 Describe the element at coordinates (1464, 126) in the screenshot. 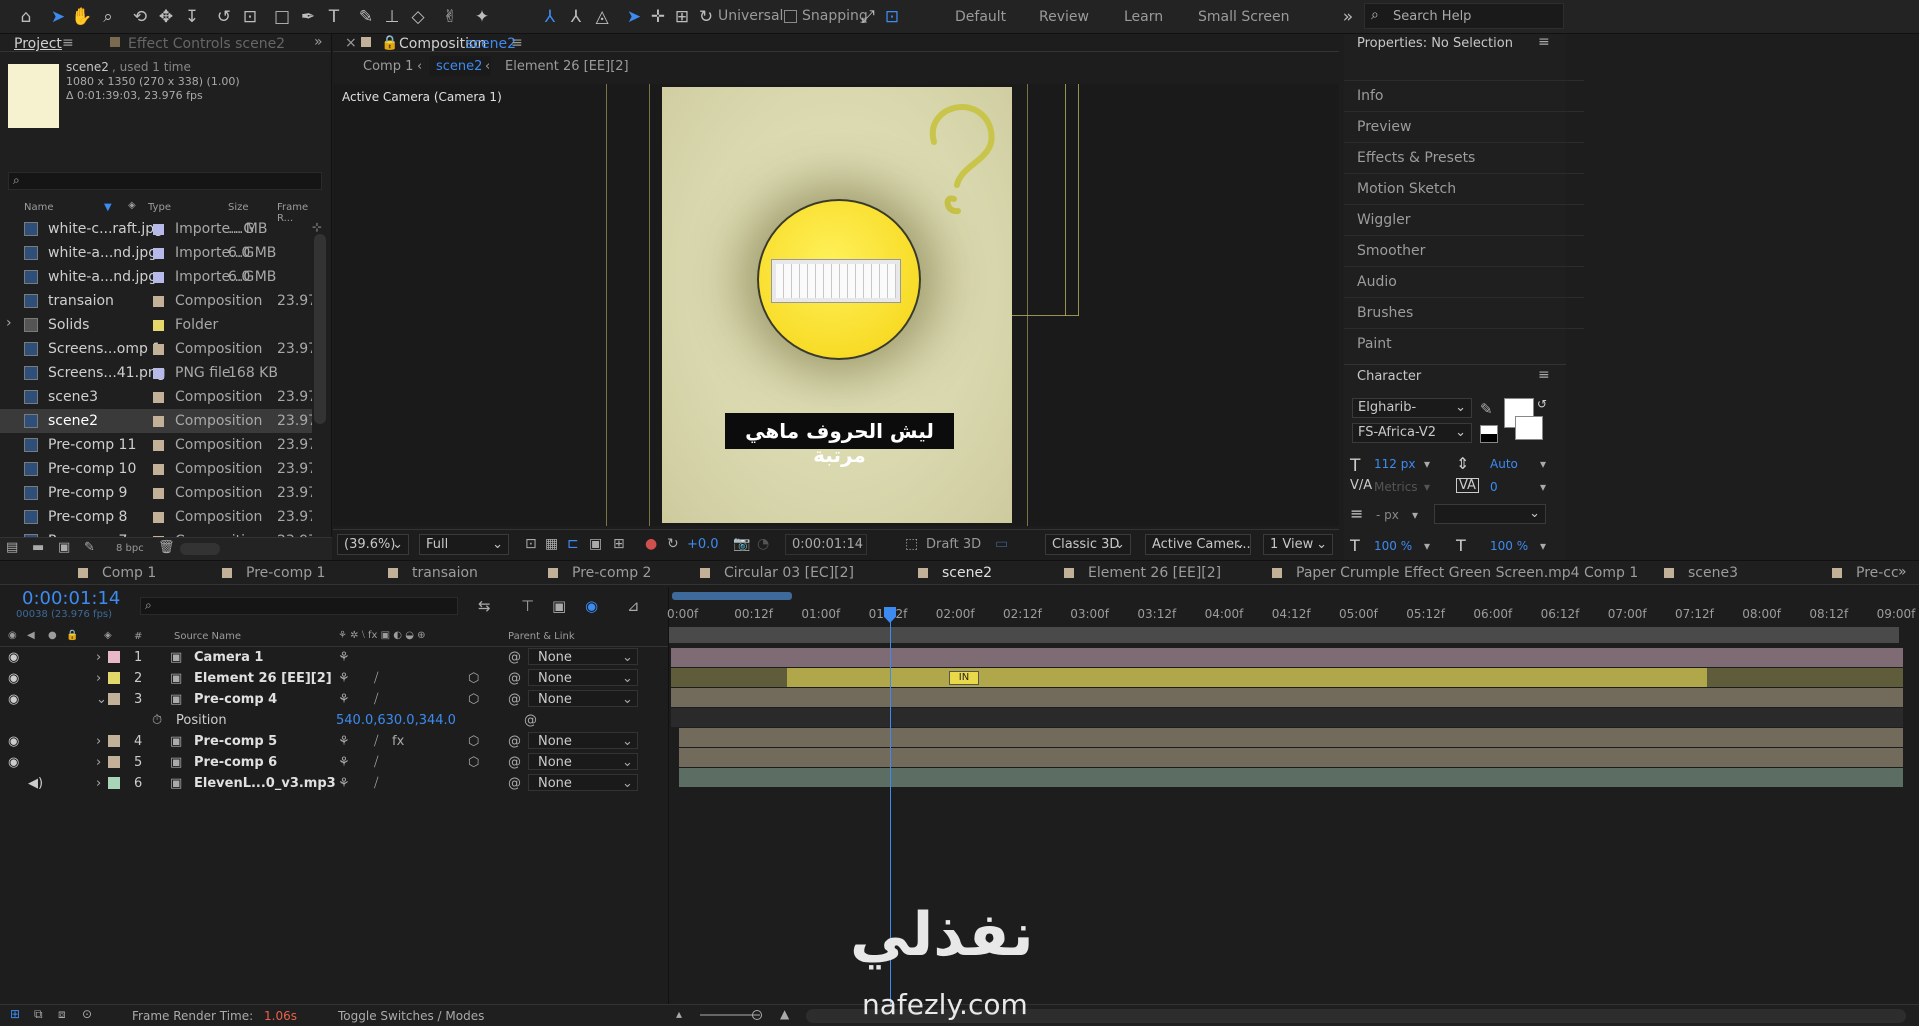

I see `panel-item: Preview` at that location.